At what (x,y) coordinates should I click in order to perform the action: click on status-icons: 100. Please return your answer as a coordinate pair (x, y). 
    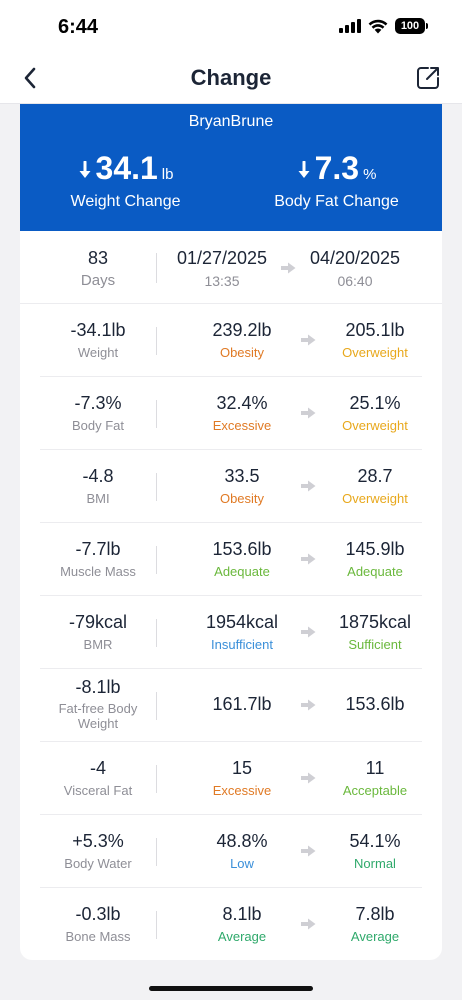
    Looking at the image, I should click on (383, 26).